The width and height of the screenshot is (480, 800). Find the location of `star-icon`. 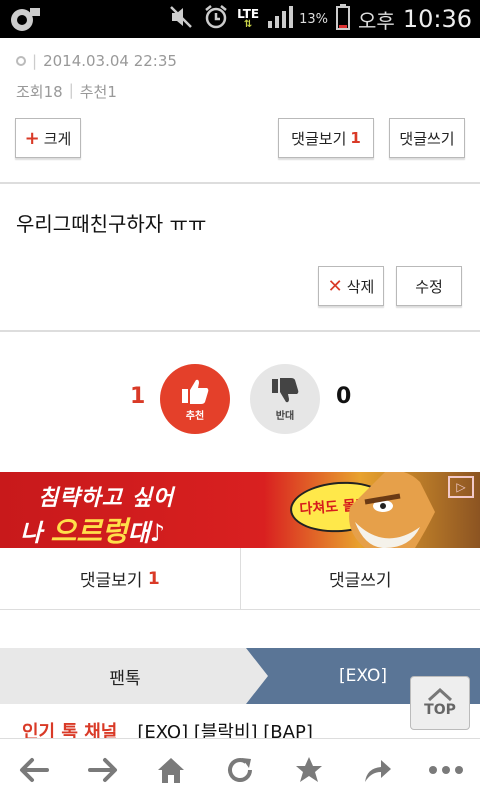

star-icon is located at coordinates (308, 769).